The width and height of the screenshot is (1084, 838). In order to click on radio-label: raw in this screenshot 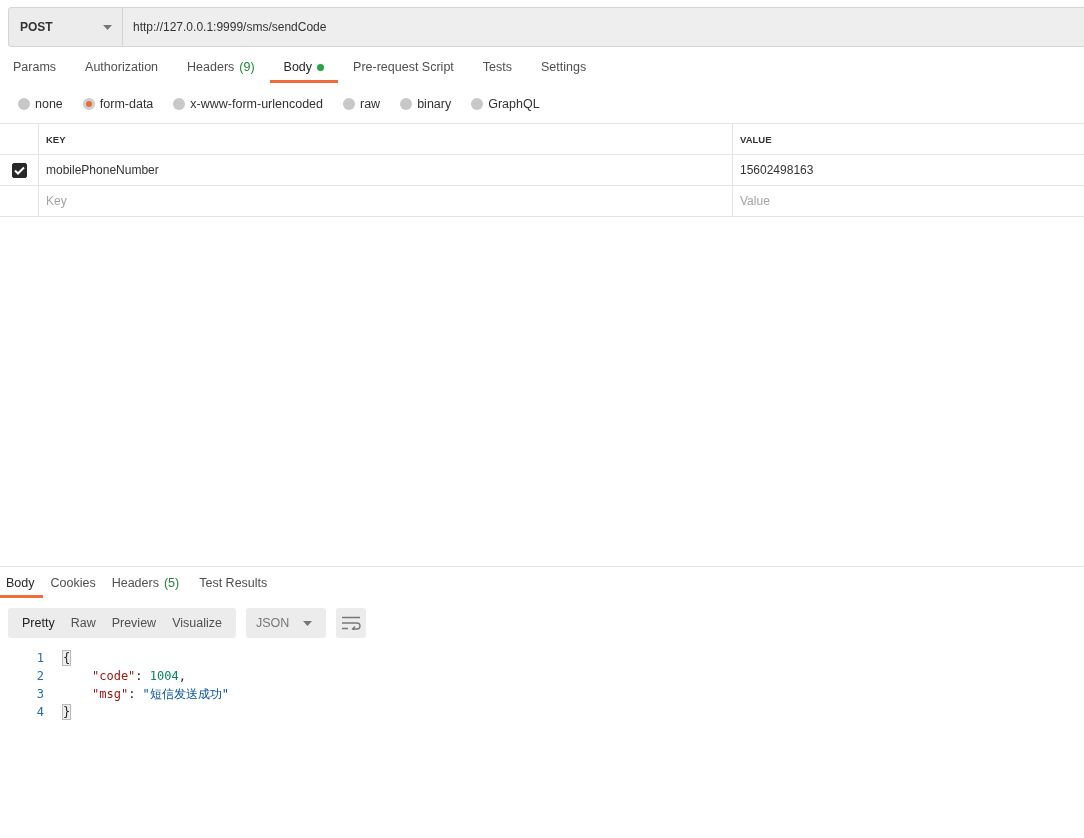, I will do `click(370, 104)`.